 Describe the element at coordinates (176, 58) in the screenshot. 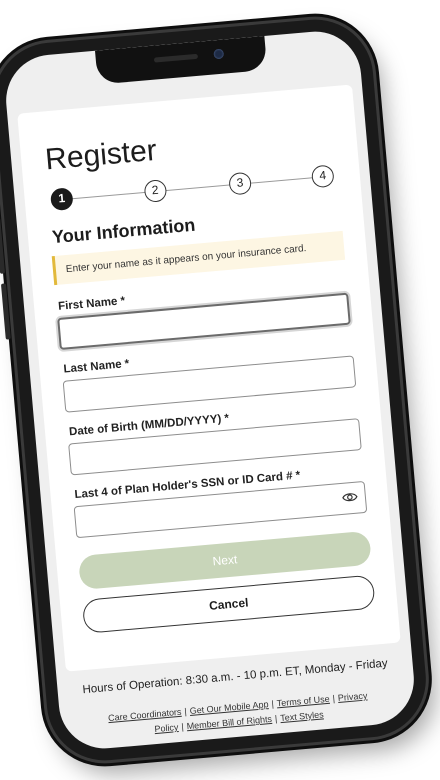

I see `speaker-grille` at that location.